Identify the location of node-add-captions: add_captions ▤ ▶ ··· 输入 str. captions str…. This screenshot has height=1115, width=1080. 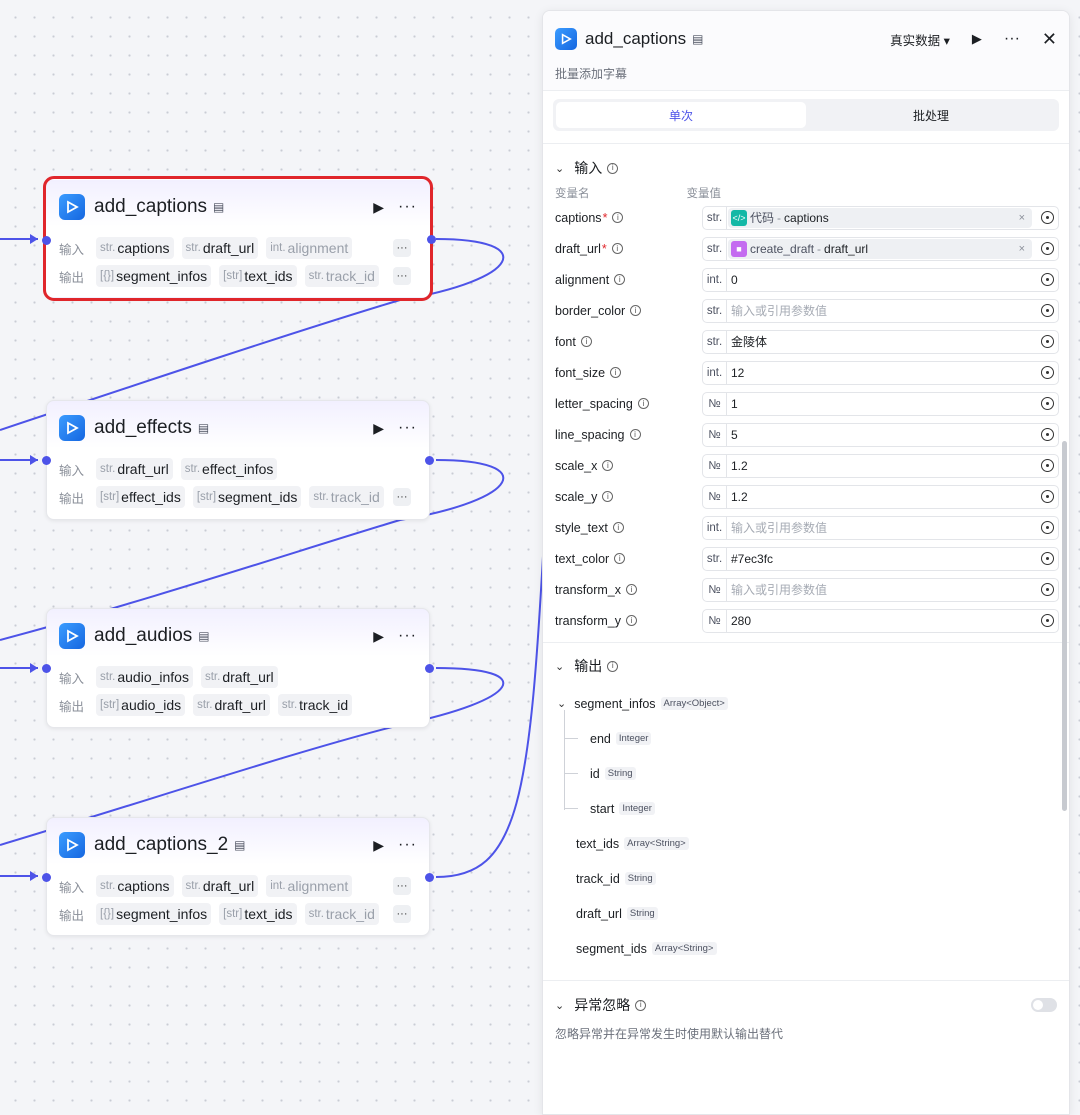
(239, 238).